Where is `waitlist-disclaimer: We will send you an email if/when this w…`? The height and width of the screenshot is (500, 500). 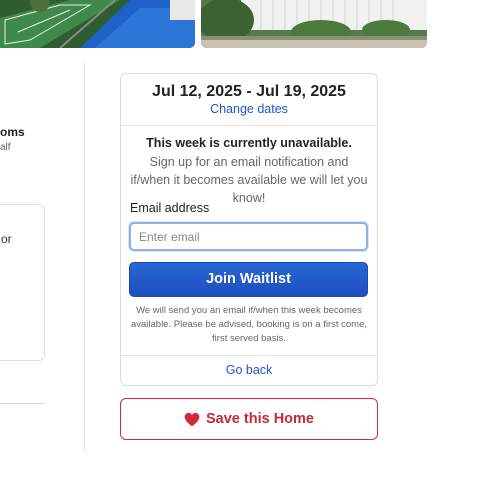 waitlist-disclaimer: We will send you an email if/when this w… is located at coordinates (249, 324).